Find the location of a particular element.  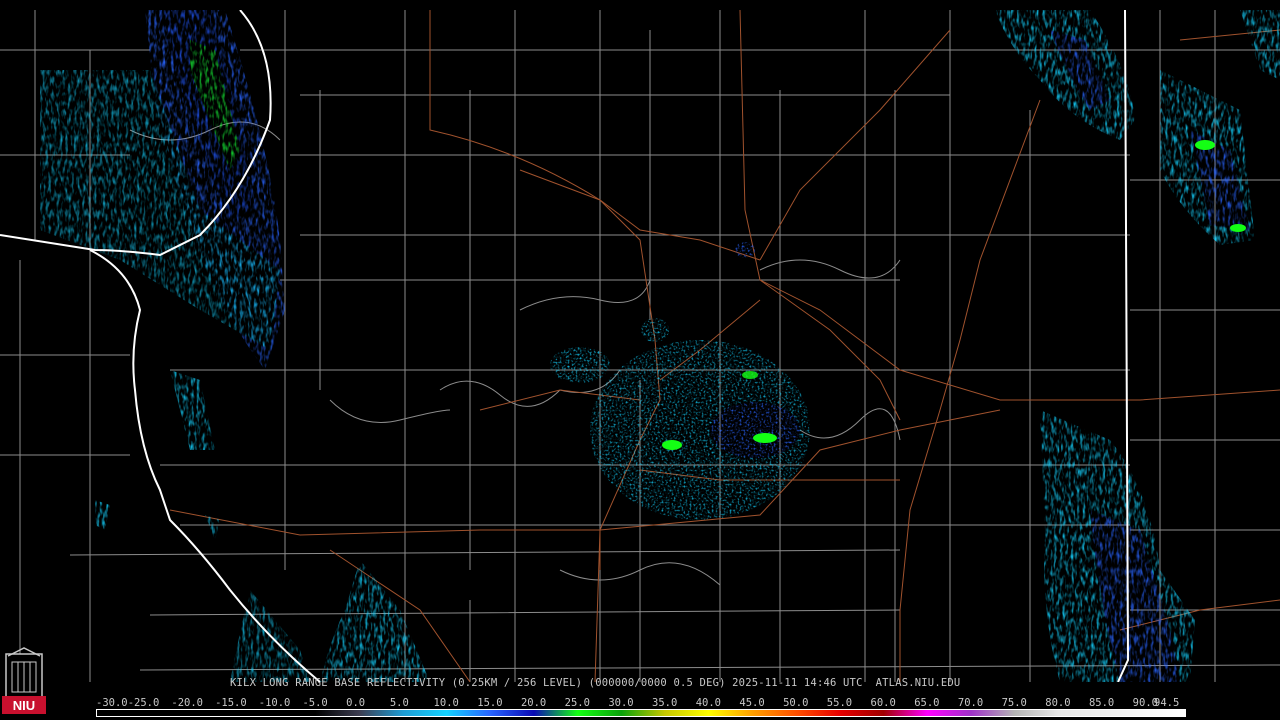

echo-ne-bands is located at coordinates (1137, 127).